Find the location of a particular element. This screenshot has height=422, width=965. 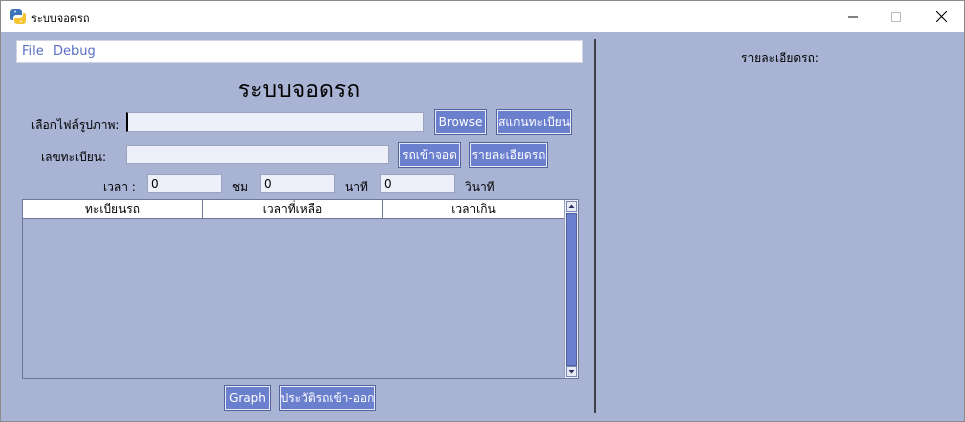

close-button is located at coordinates (941, 16).